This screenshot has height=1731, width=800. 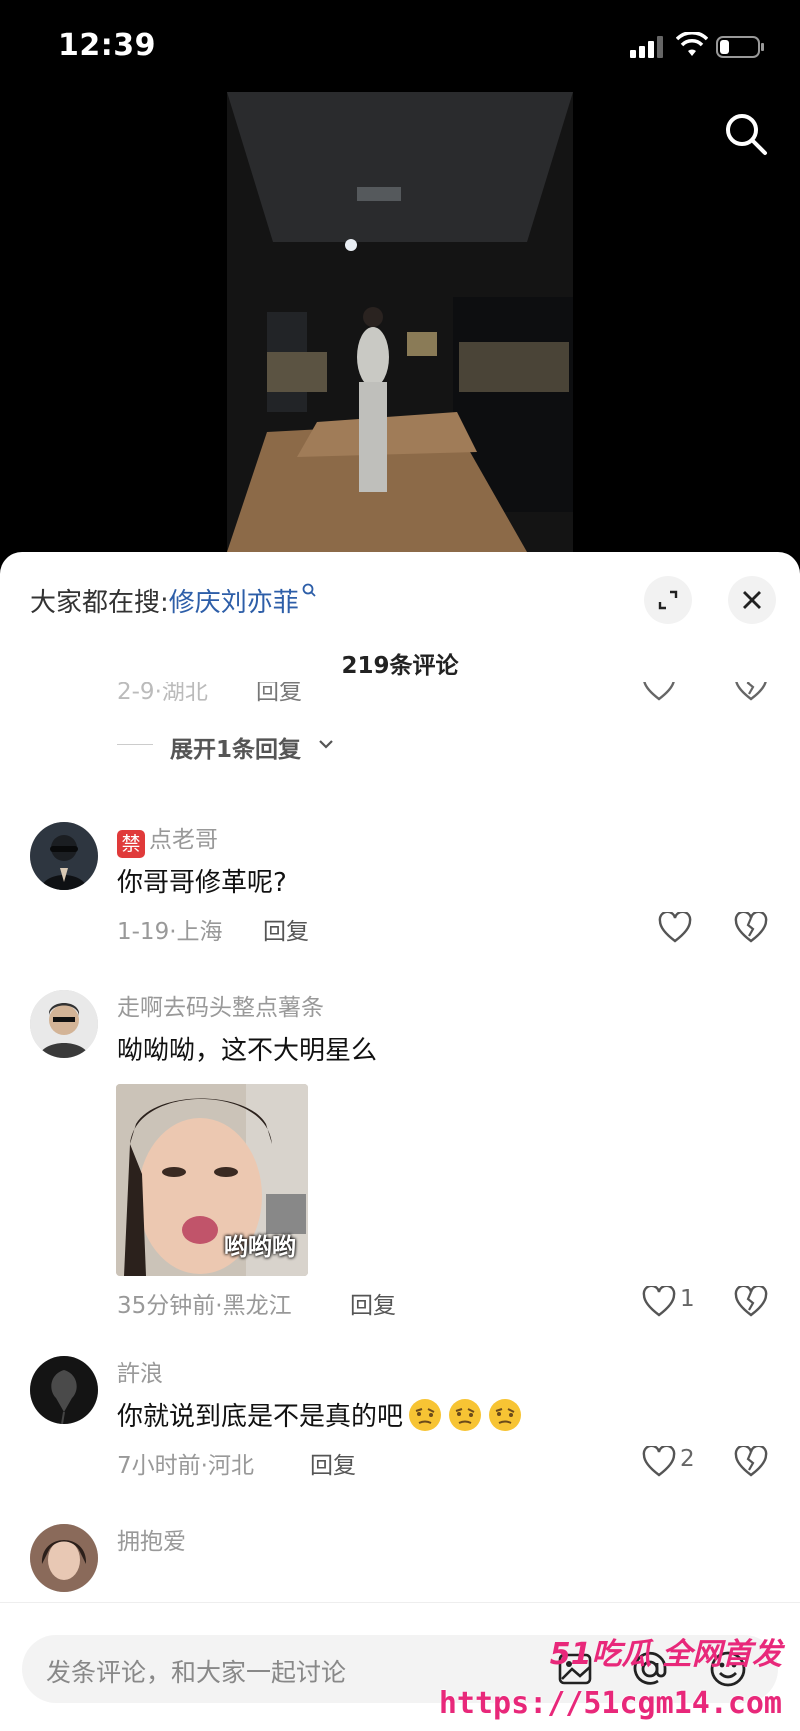 What do you see at coordinates (140, 1371) in the screenshot?
I see `comment-username: 許浪` at bounding box center [140, 1371].